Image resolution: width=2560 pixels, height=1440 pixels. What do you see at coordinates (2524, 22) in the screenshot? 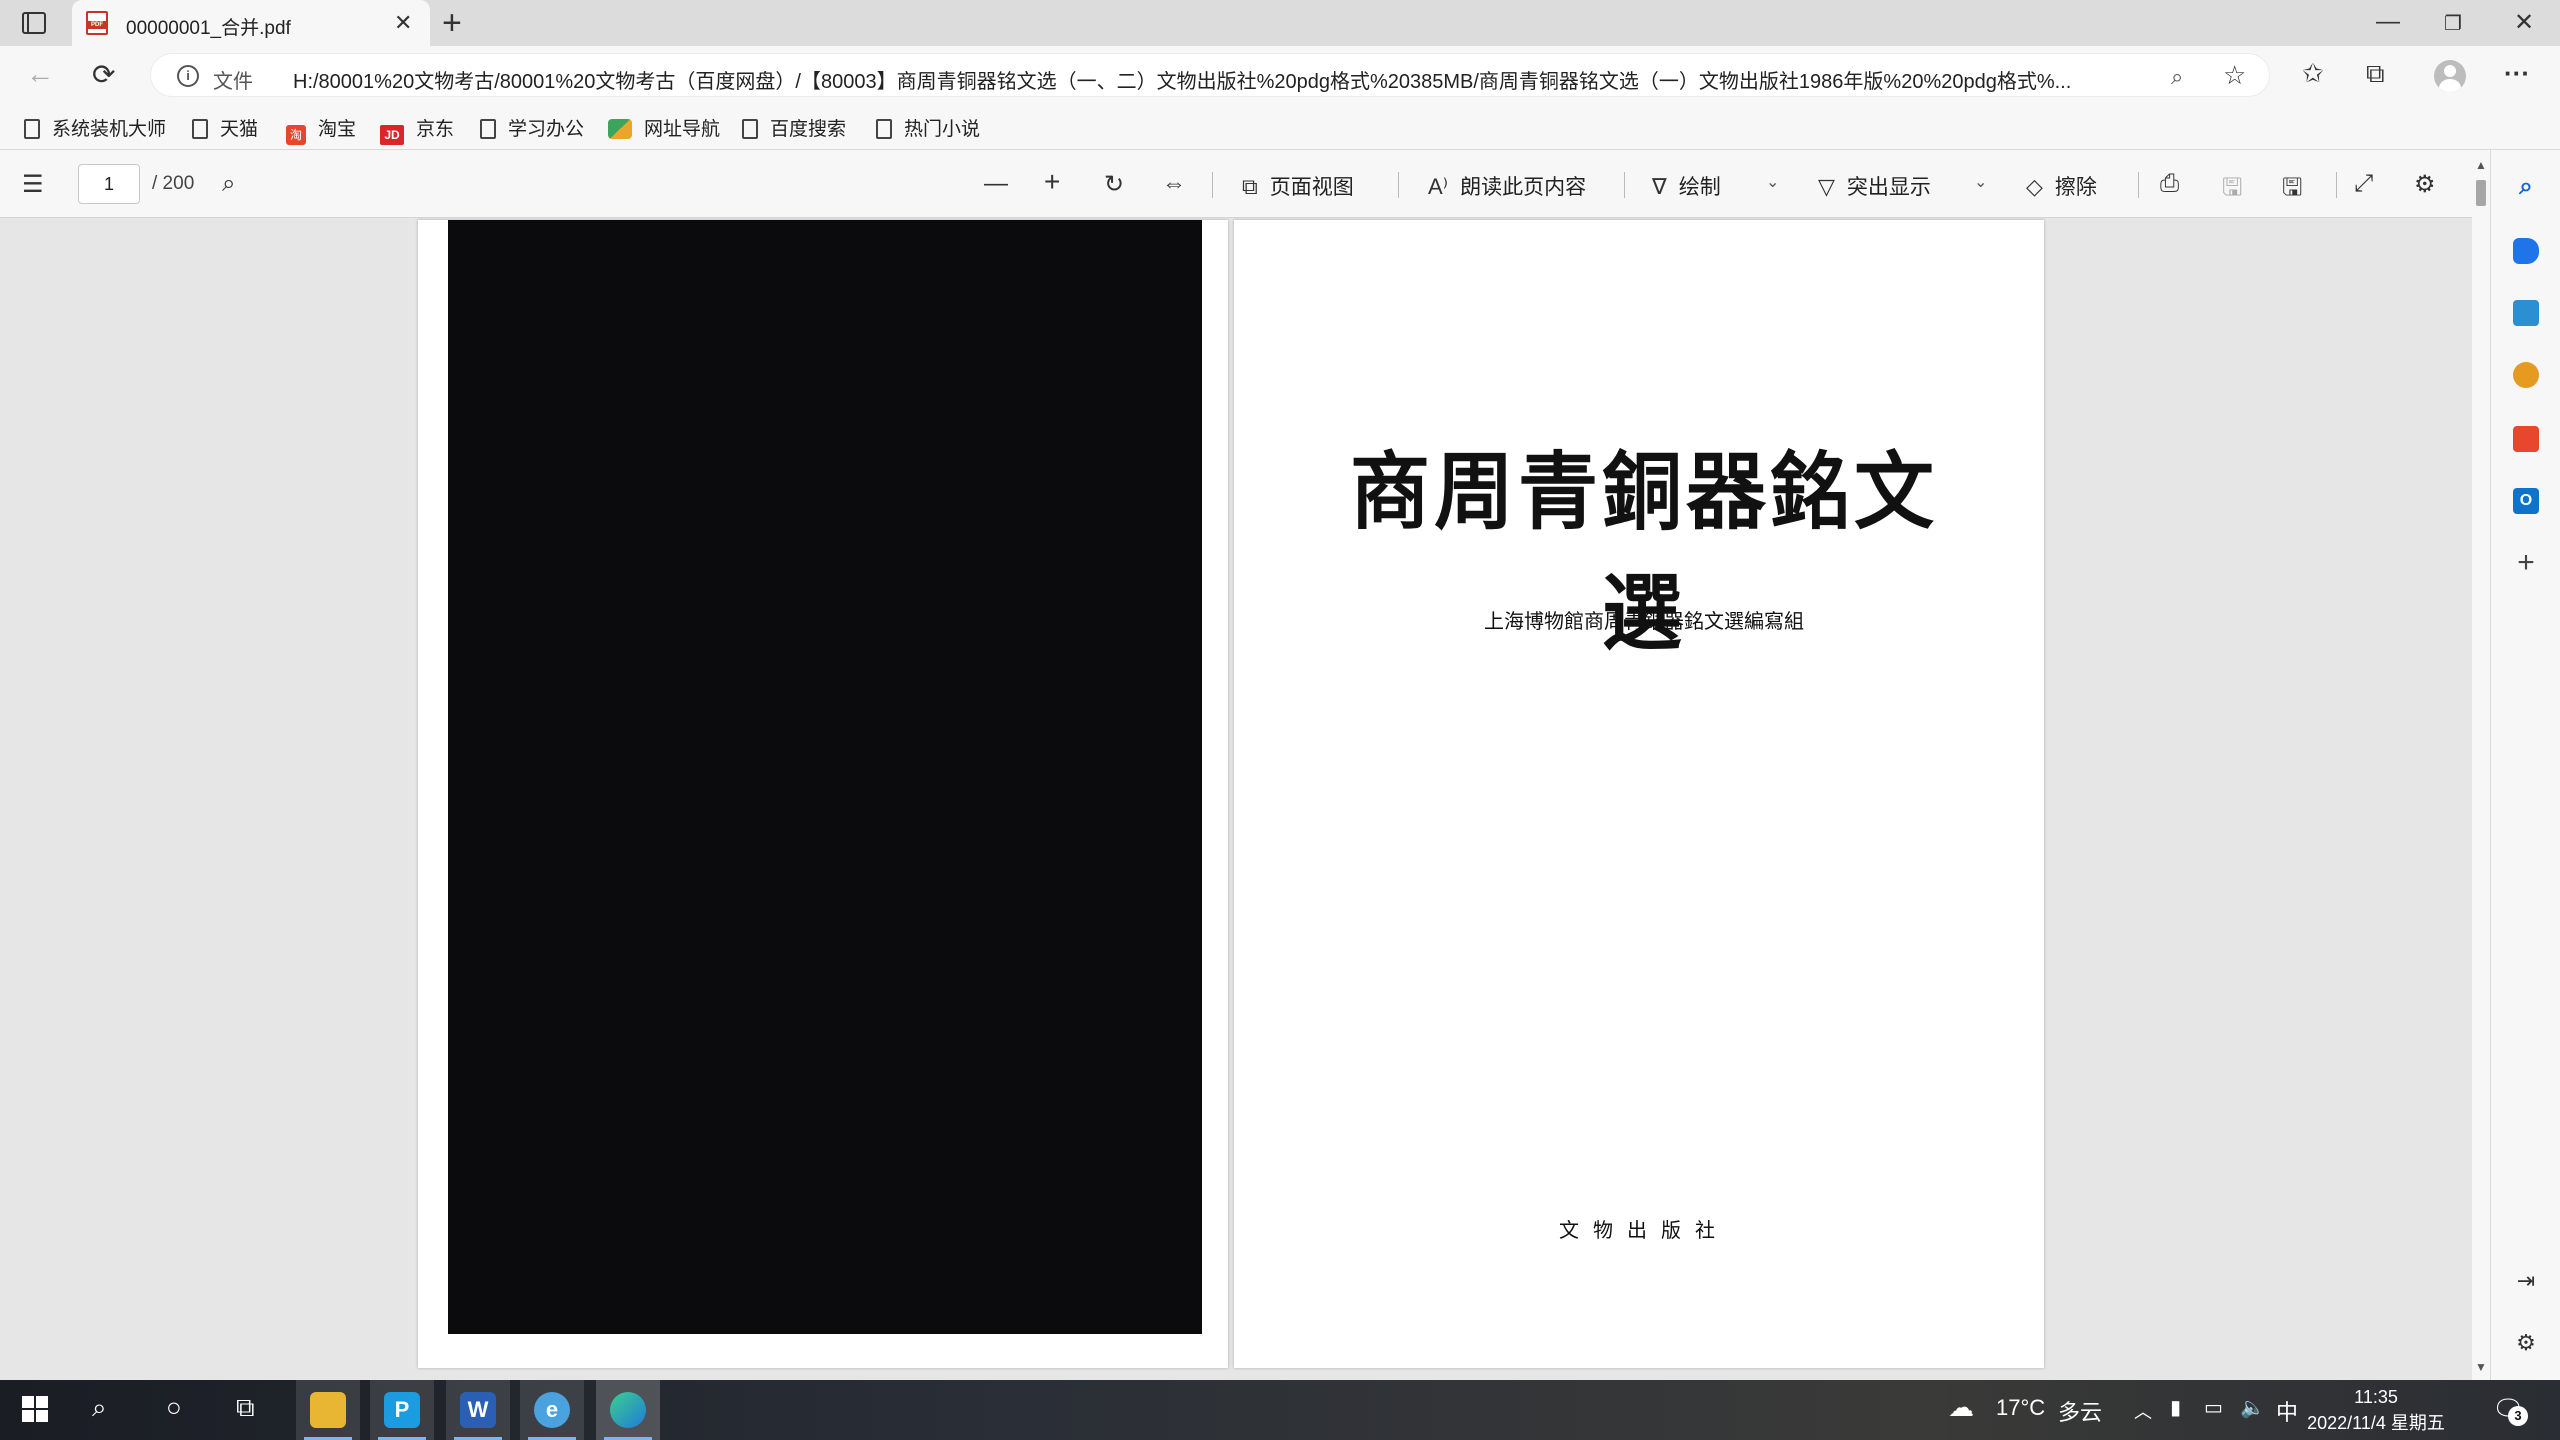
I see `close-window-button: ✕` at bounding box center [2524, 22].